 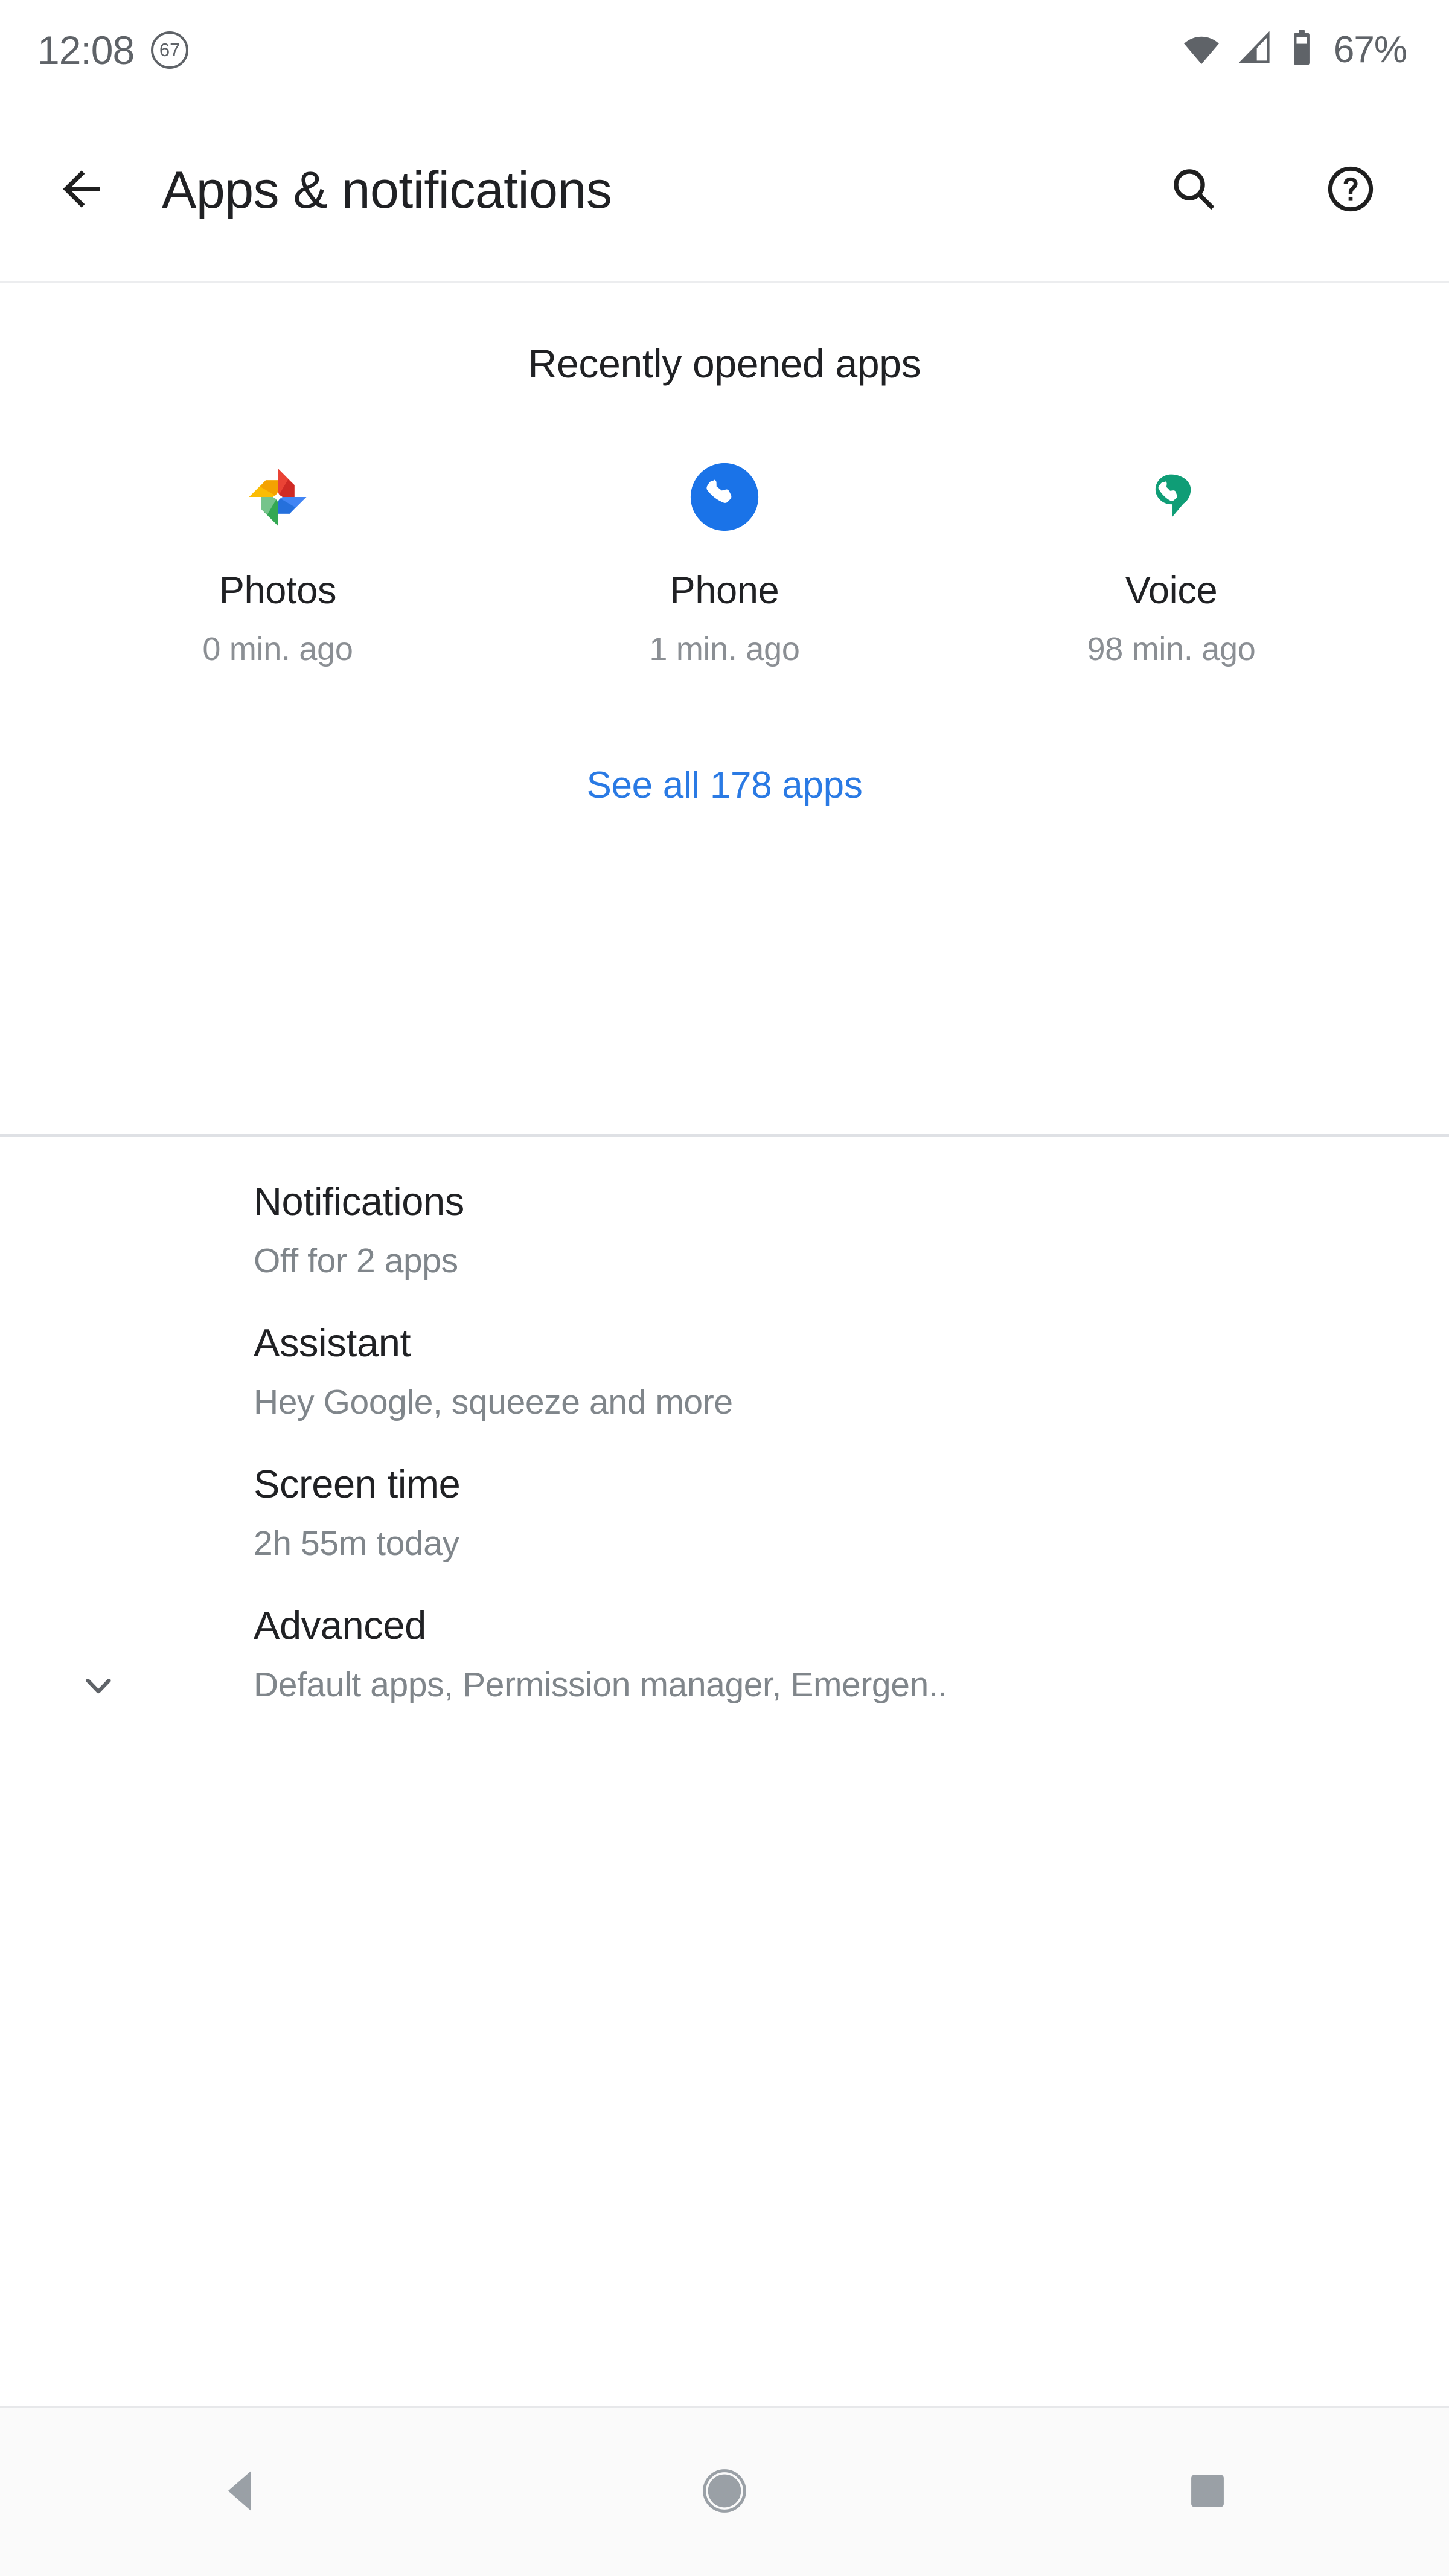 What do you see at coordinates (358, 1484) in the screenshot?
I see `row-title: Screen time` at bounding box center [358, 1484].